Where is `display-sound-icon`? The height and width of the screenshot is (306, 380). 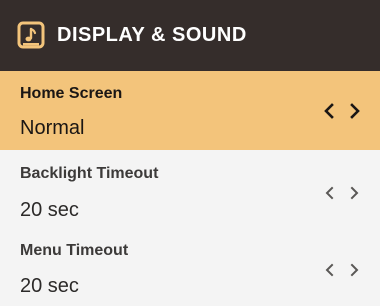
display-sound-icon is located at coordinates (31, 35).